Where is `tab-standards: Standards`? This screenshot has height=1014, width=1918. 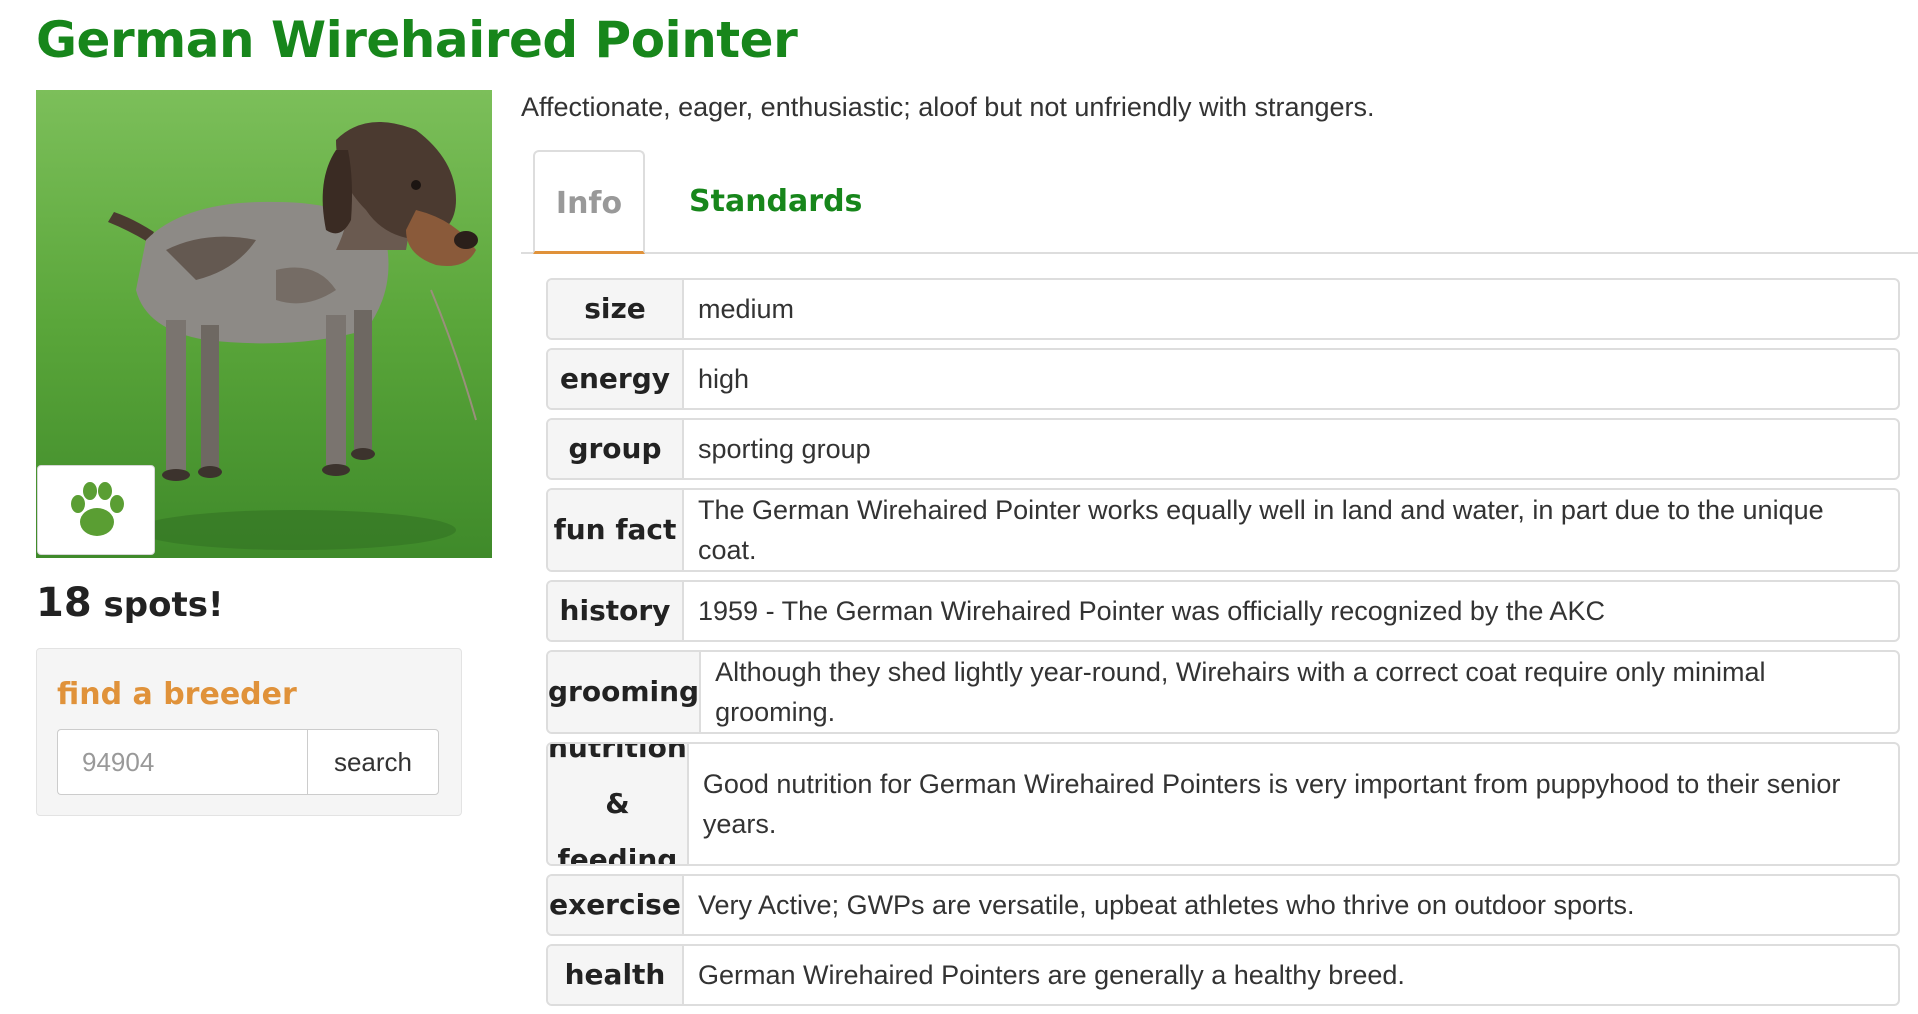
tab-standards: Standards is located at coordinates (775, 202).